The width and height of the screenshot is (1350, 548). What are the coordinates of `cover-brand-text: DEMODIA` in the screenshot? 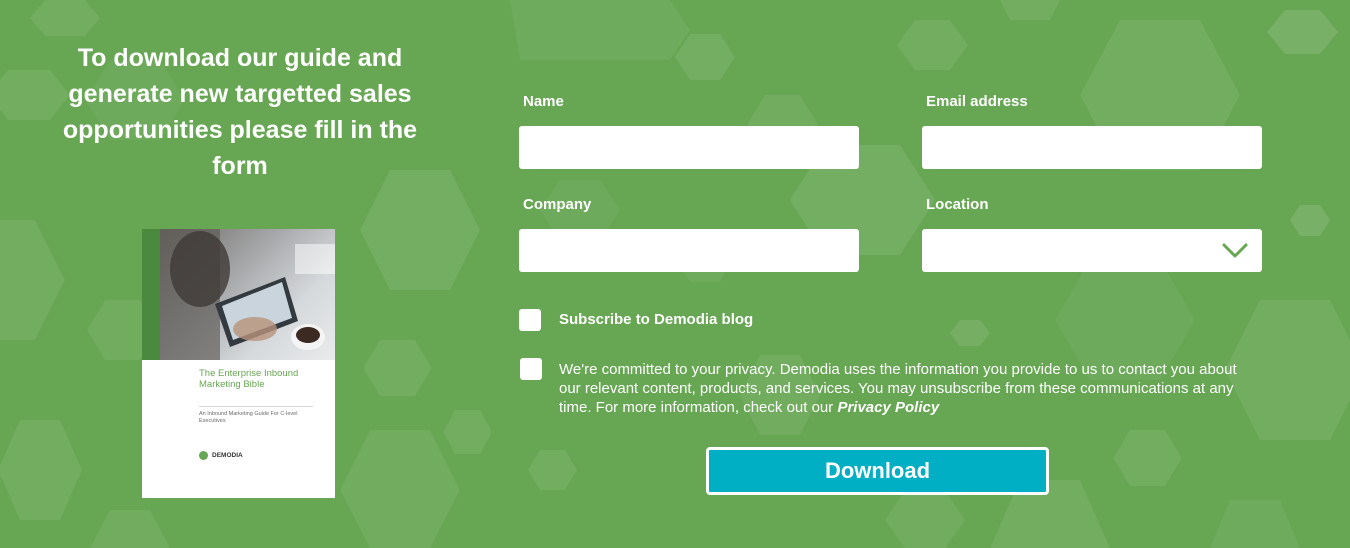 It's located at (227, 455).